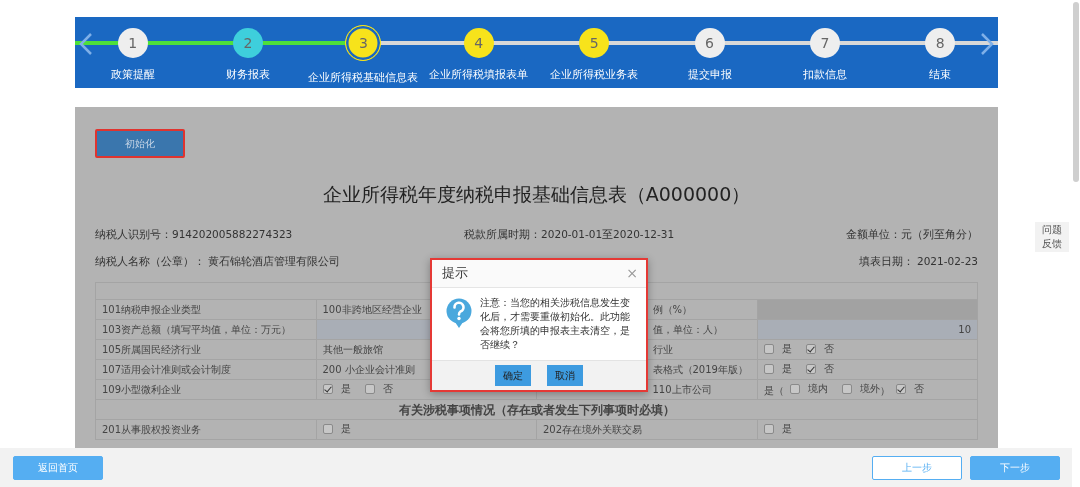 The image size is (1080, 487). I want to click on step-label: 政策提醒, so click(132, 75).